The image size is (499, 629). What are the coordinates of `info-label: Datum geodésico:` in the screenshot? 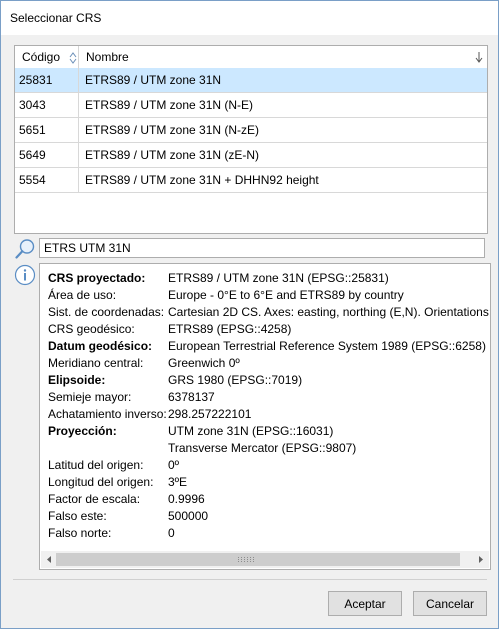 It's located at (100, 346).